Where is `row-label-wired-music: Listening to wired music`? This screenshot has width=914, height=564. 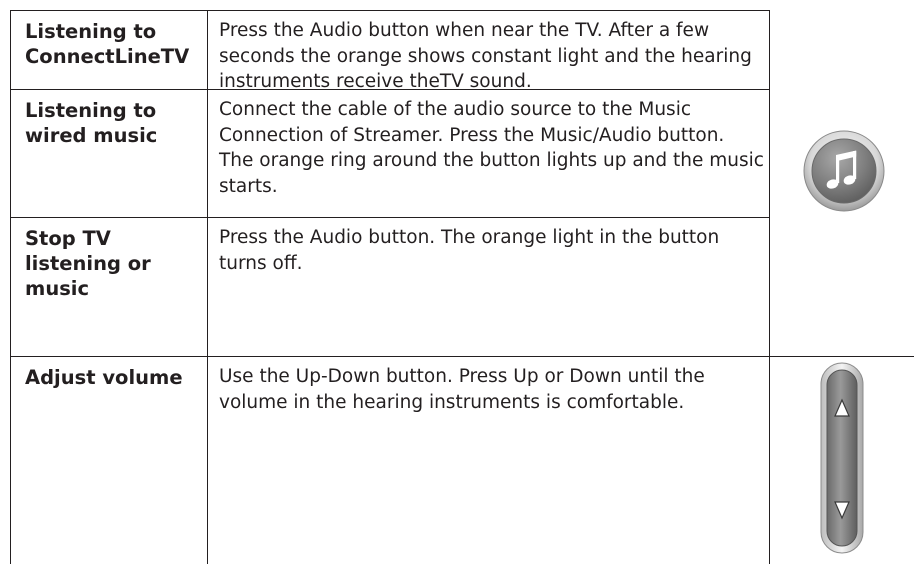
row-label-wired-music: Listening to wired music is located at coordinates (91, 123).